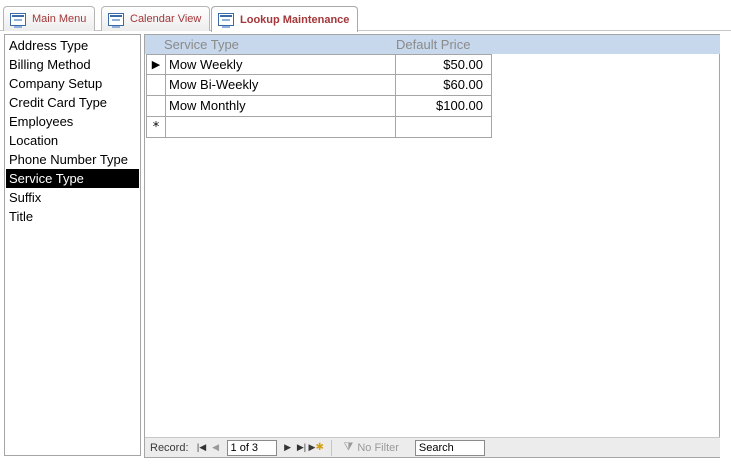 This screenshot has height=469, width=731. Describe the element at coordinates (72, 216) in the screenshot. I see `list-item-title: Title` at that location.